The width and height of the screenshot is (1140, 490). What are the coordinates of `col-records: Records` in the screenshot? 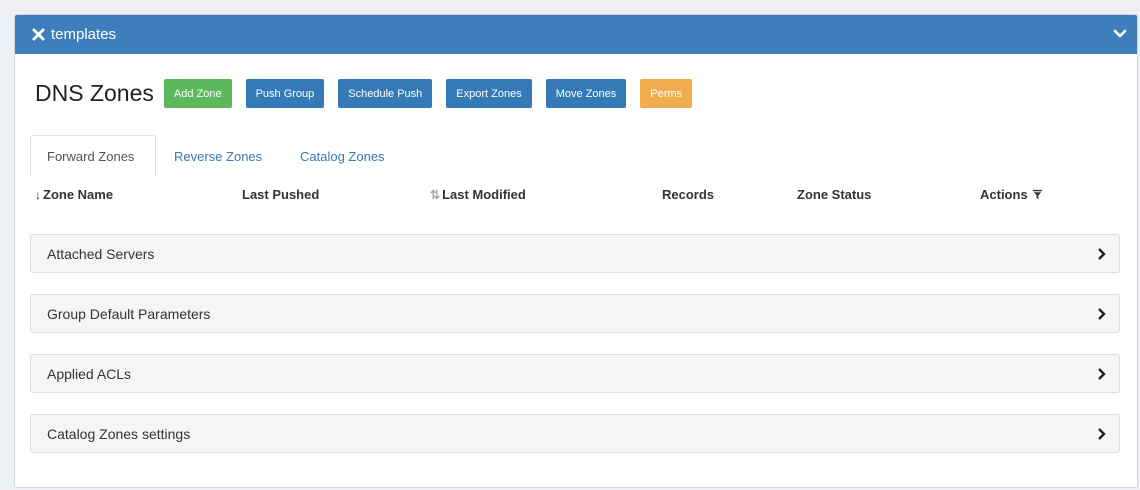 It's located at (688, 194).